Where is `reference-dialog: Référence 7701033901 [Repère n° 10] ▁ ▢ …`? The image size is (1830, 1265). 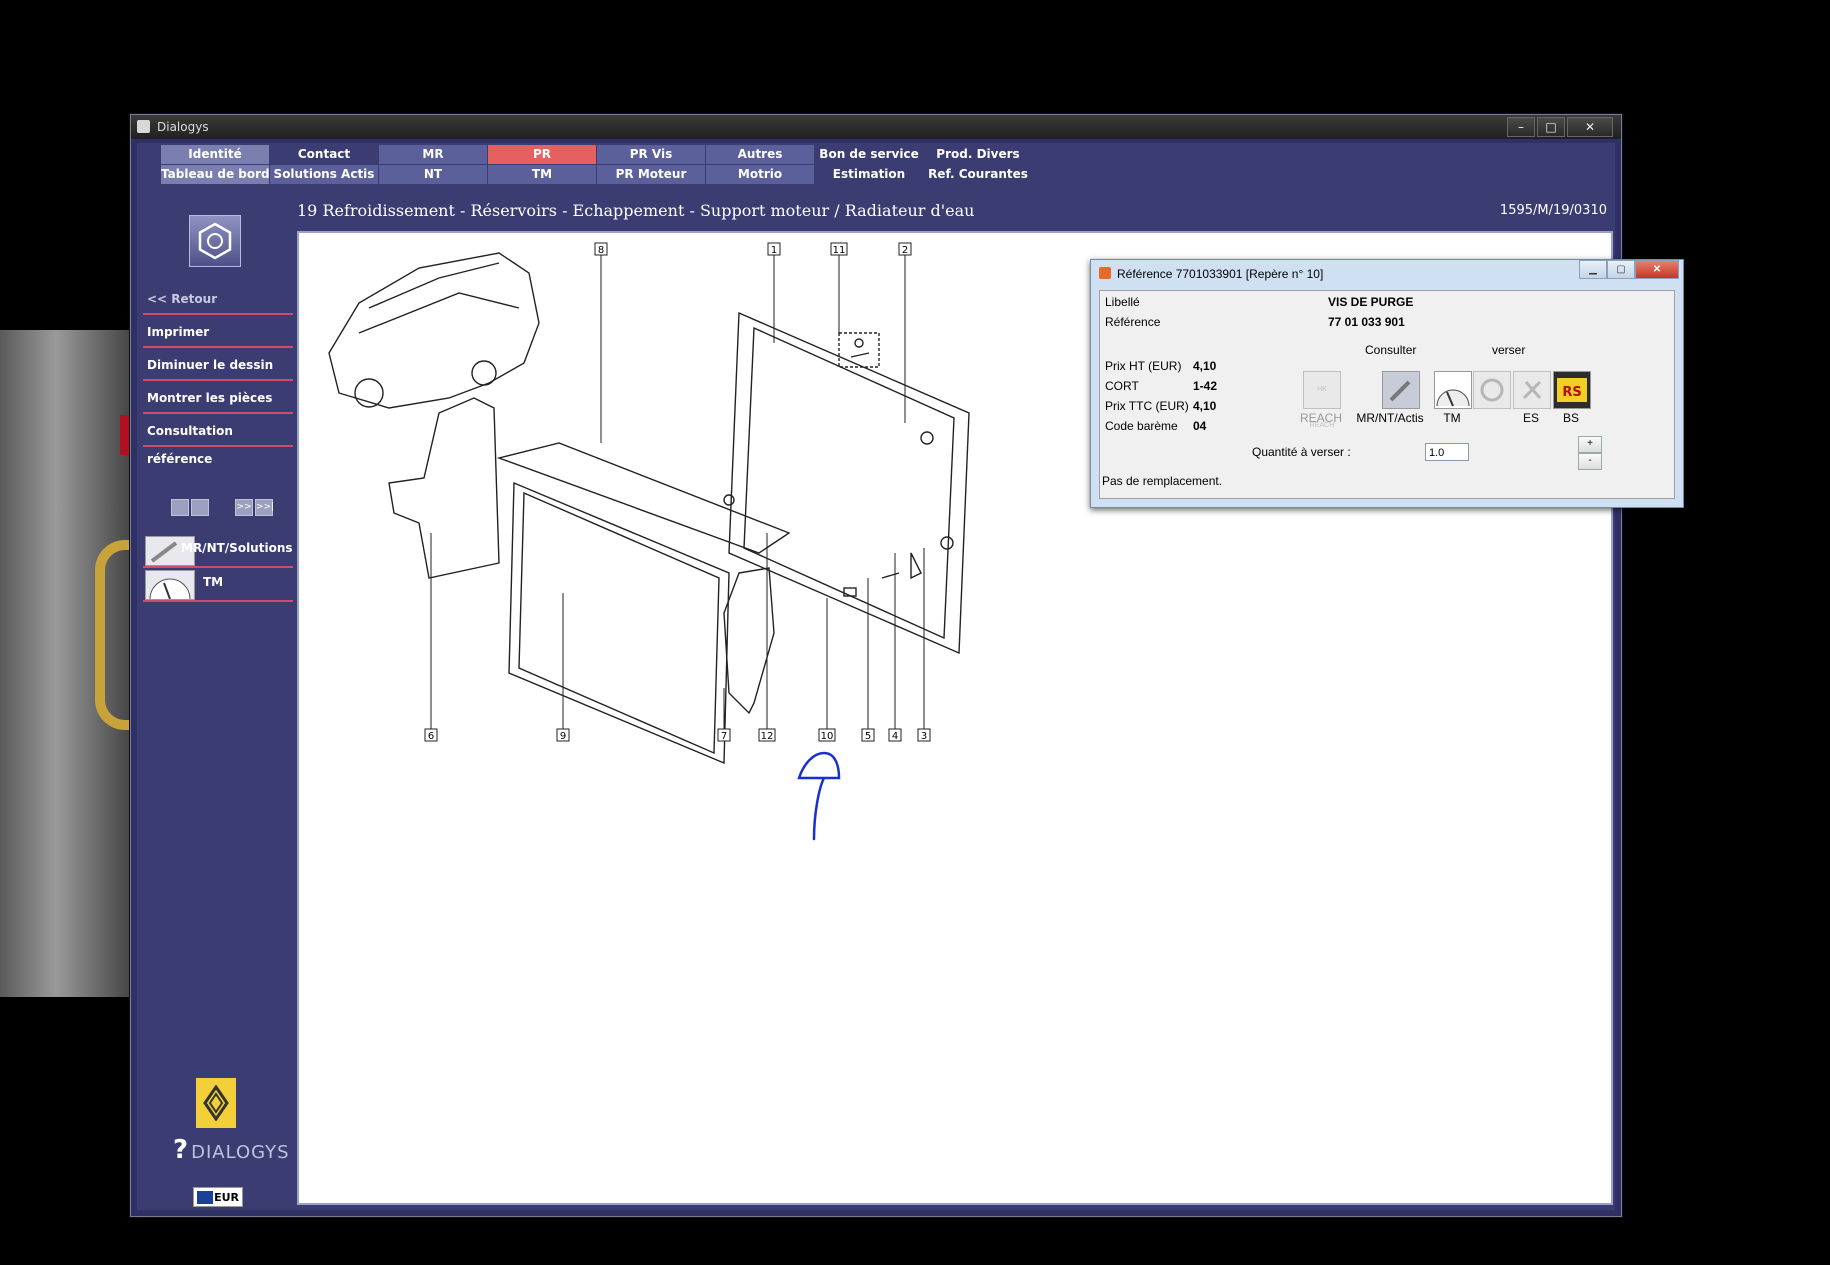
reference-dialog: Référence 7701033901 [Repère n° 10] ▁ ▢ … is located at coordinates (1387, 383).